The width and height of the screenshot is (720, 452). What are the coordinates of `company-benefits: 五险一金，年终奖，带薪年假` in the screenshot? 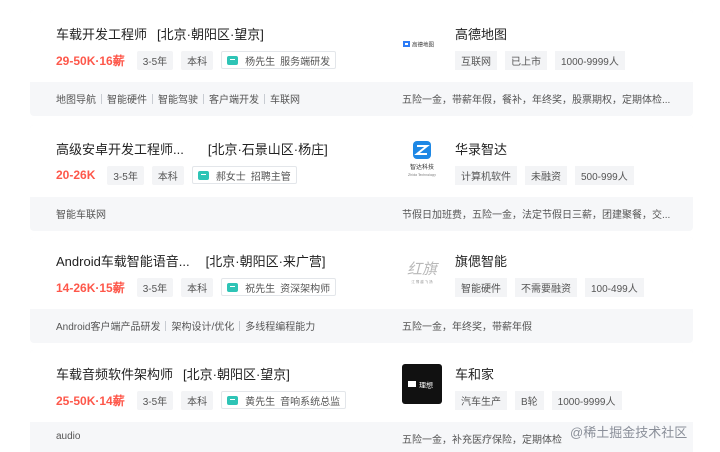 It's located at (467, 327).